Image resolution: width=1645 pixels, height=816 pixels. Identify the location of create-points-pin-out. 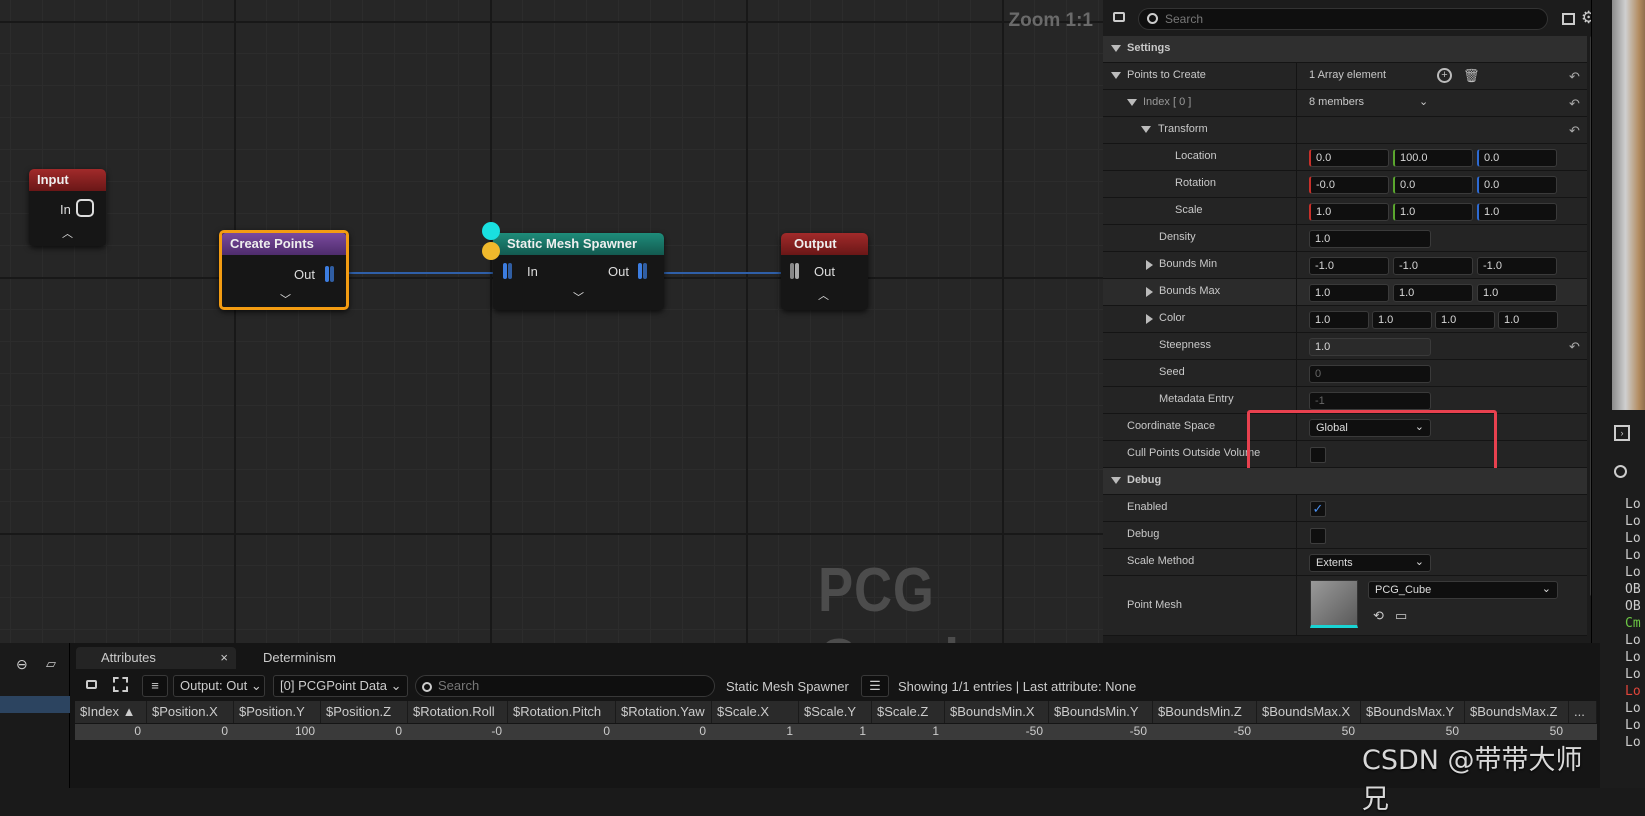
(331, 275).